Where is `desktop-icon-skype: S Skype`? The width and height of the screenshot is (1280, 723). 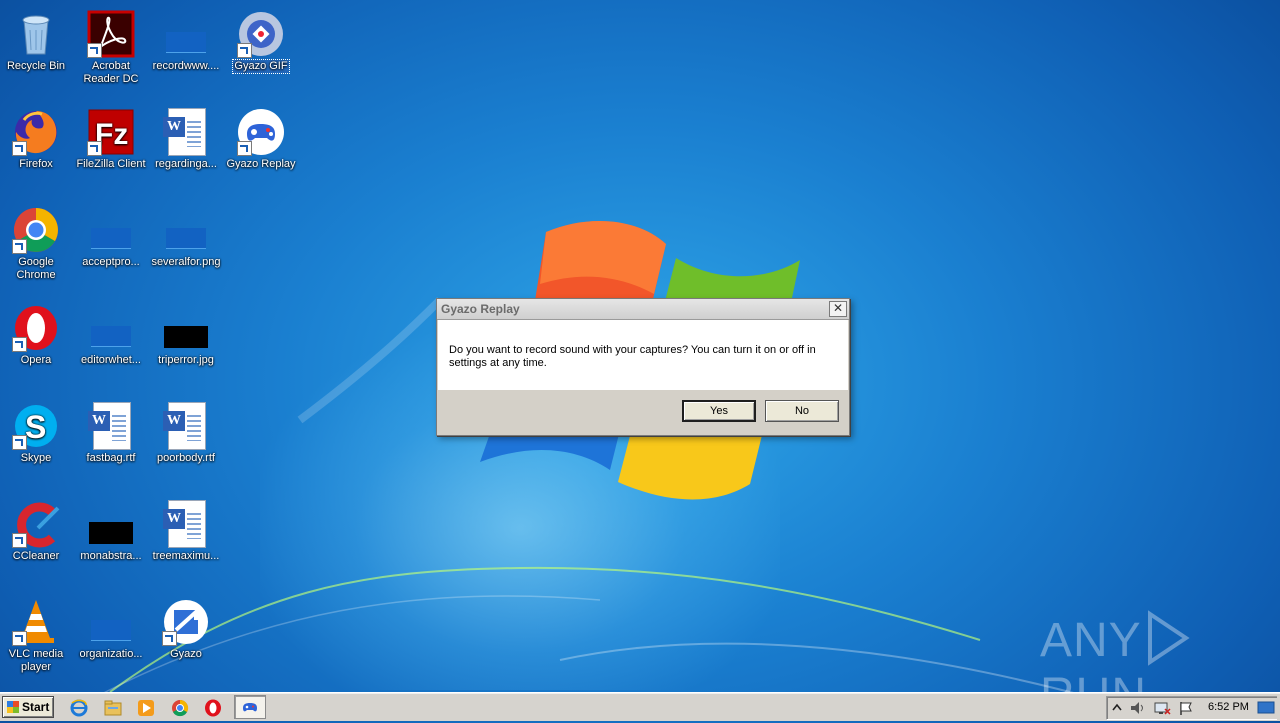 desktop-icon-skype: S Skype is located at coordinates (36, 441).